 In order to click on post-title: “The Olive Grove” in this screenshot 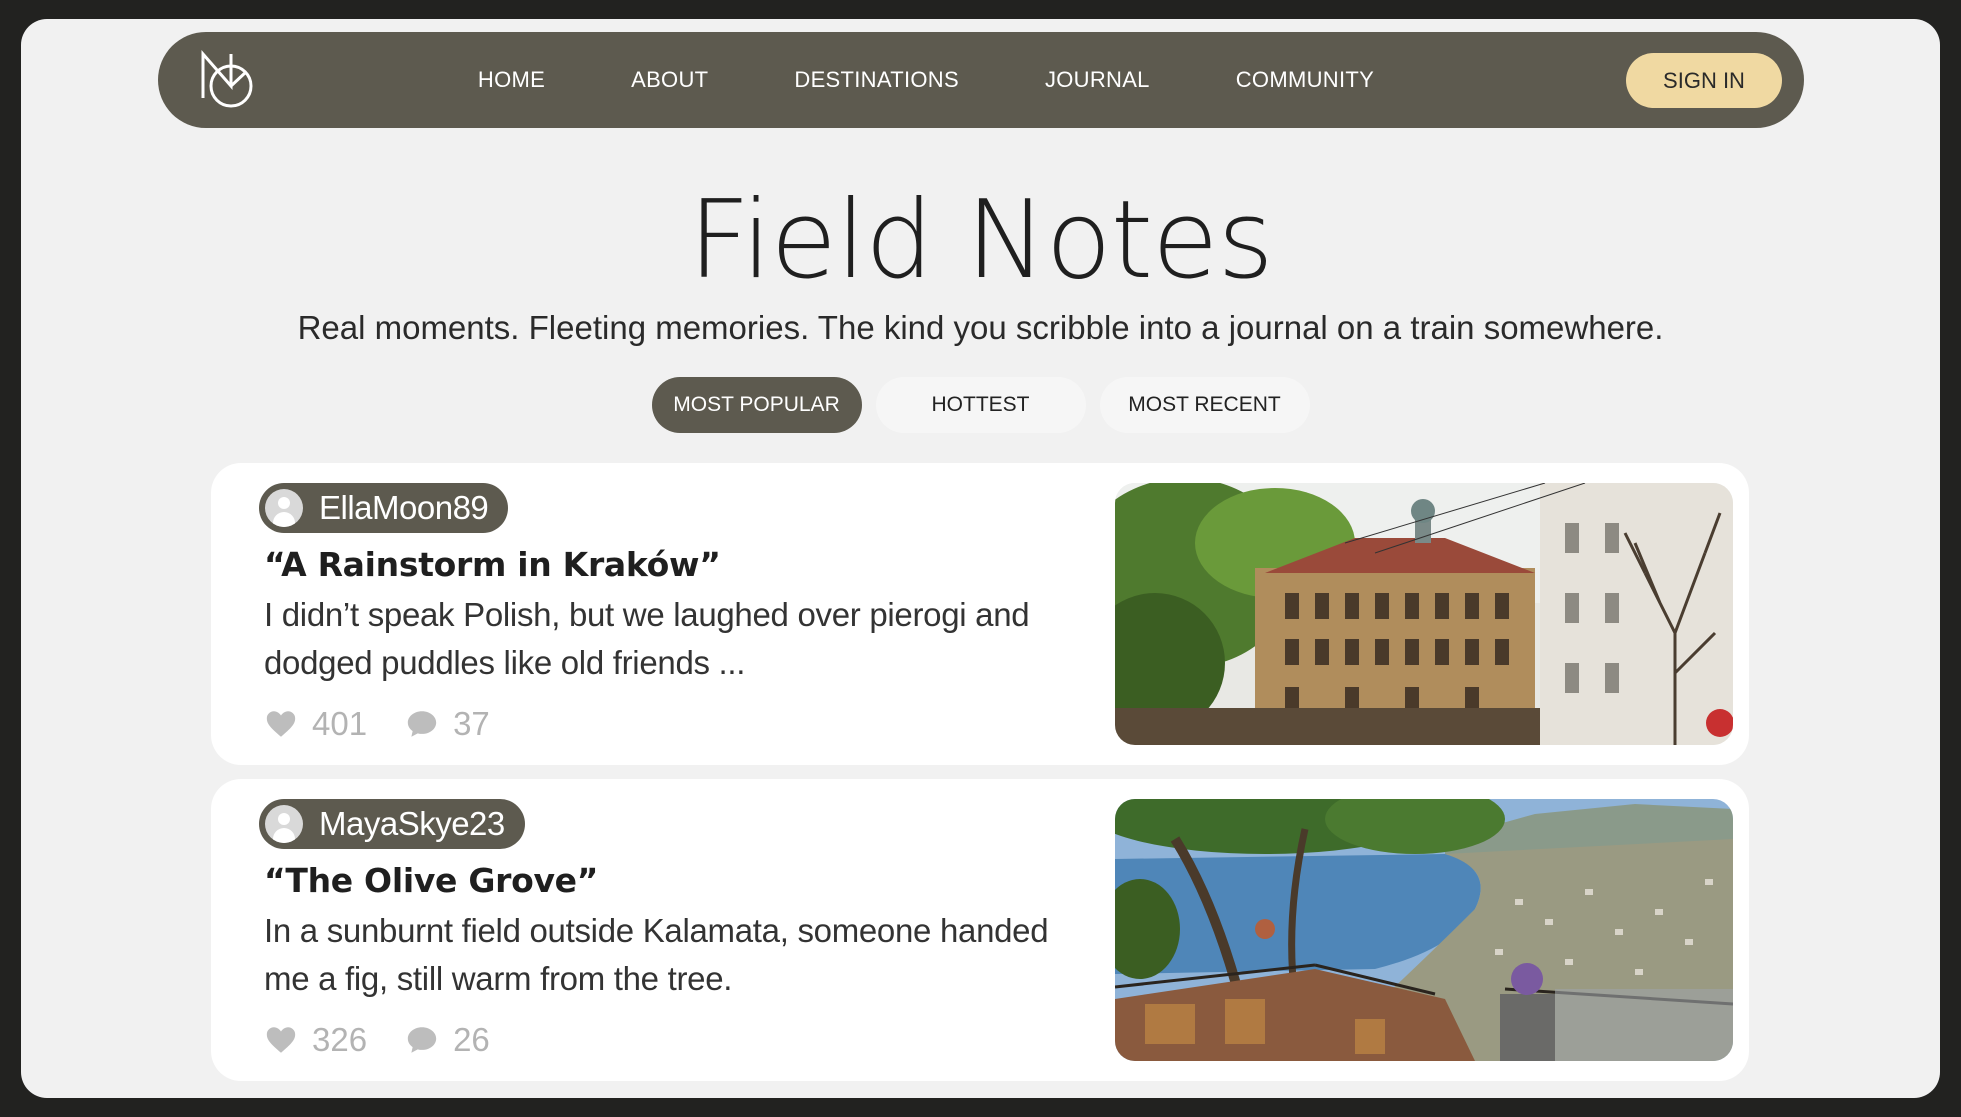, I will do `click(431, 880)`.